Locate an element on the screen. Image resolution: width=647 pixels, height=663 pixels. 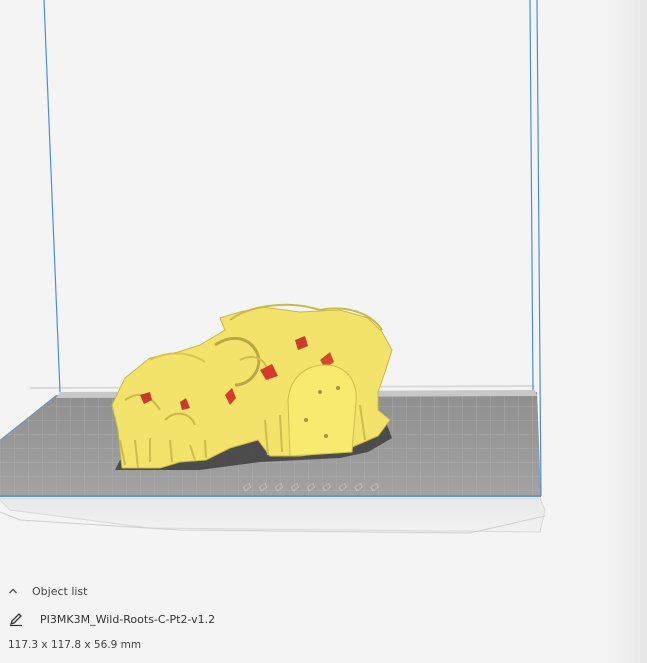
object-list-toggle: Object list is located at coordinates (47, 591).